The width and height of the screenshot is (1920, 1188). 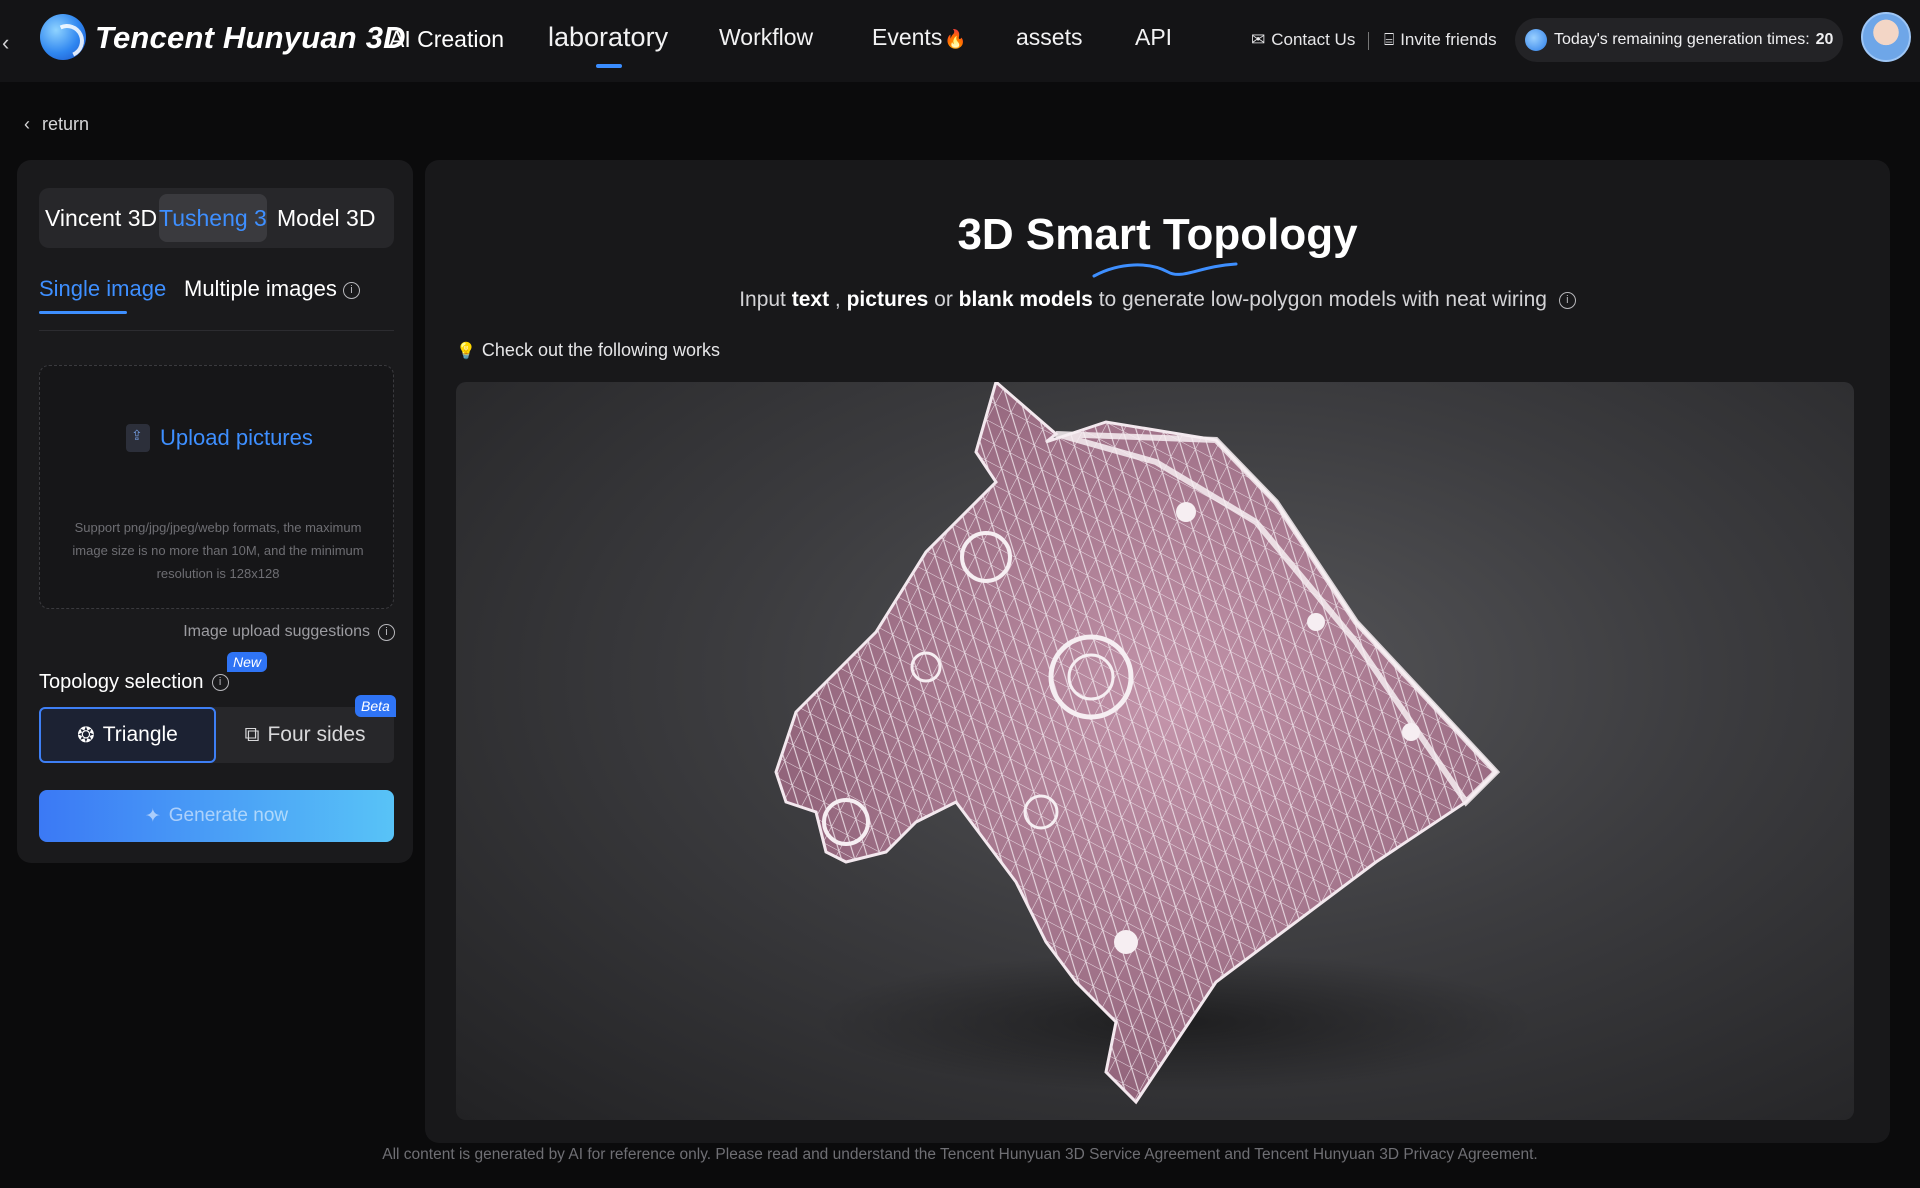 I want to click on topology-triangle-label: Triangle, so click(x=140, y=734).